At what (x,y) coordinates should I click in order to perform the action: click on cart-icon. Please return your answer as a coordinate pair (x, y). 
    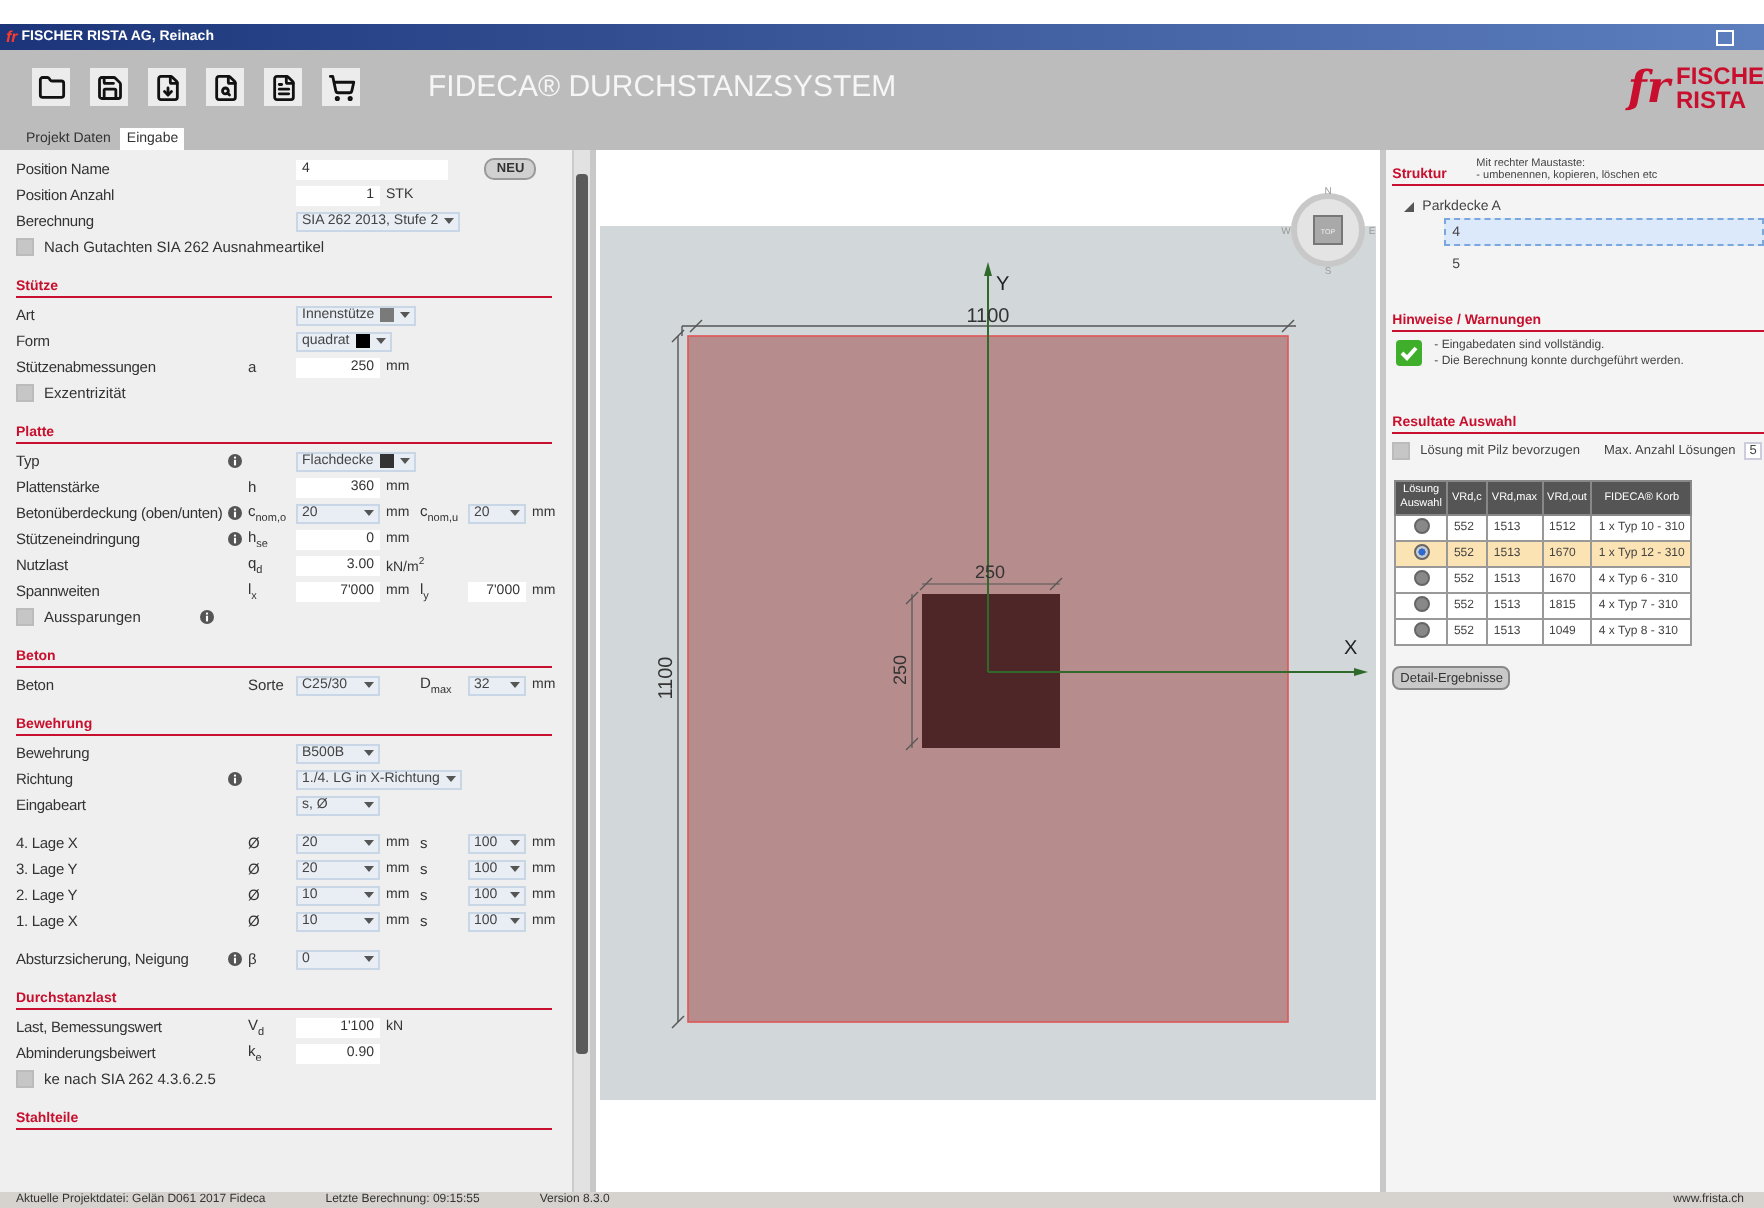
    Looking at the image, I should click on (341, 87).